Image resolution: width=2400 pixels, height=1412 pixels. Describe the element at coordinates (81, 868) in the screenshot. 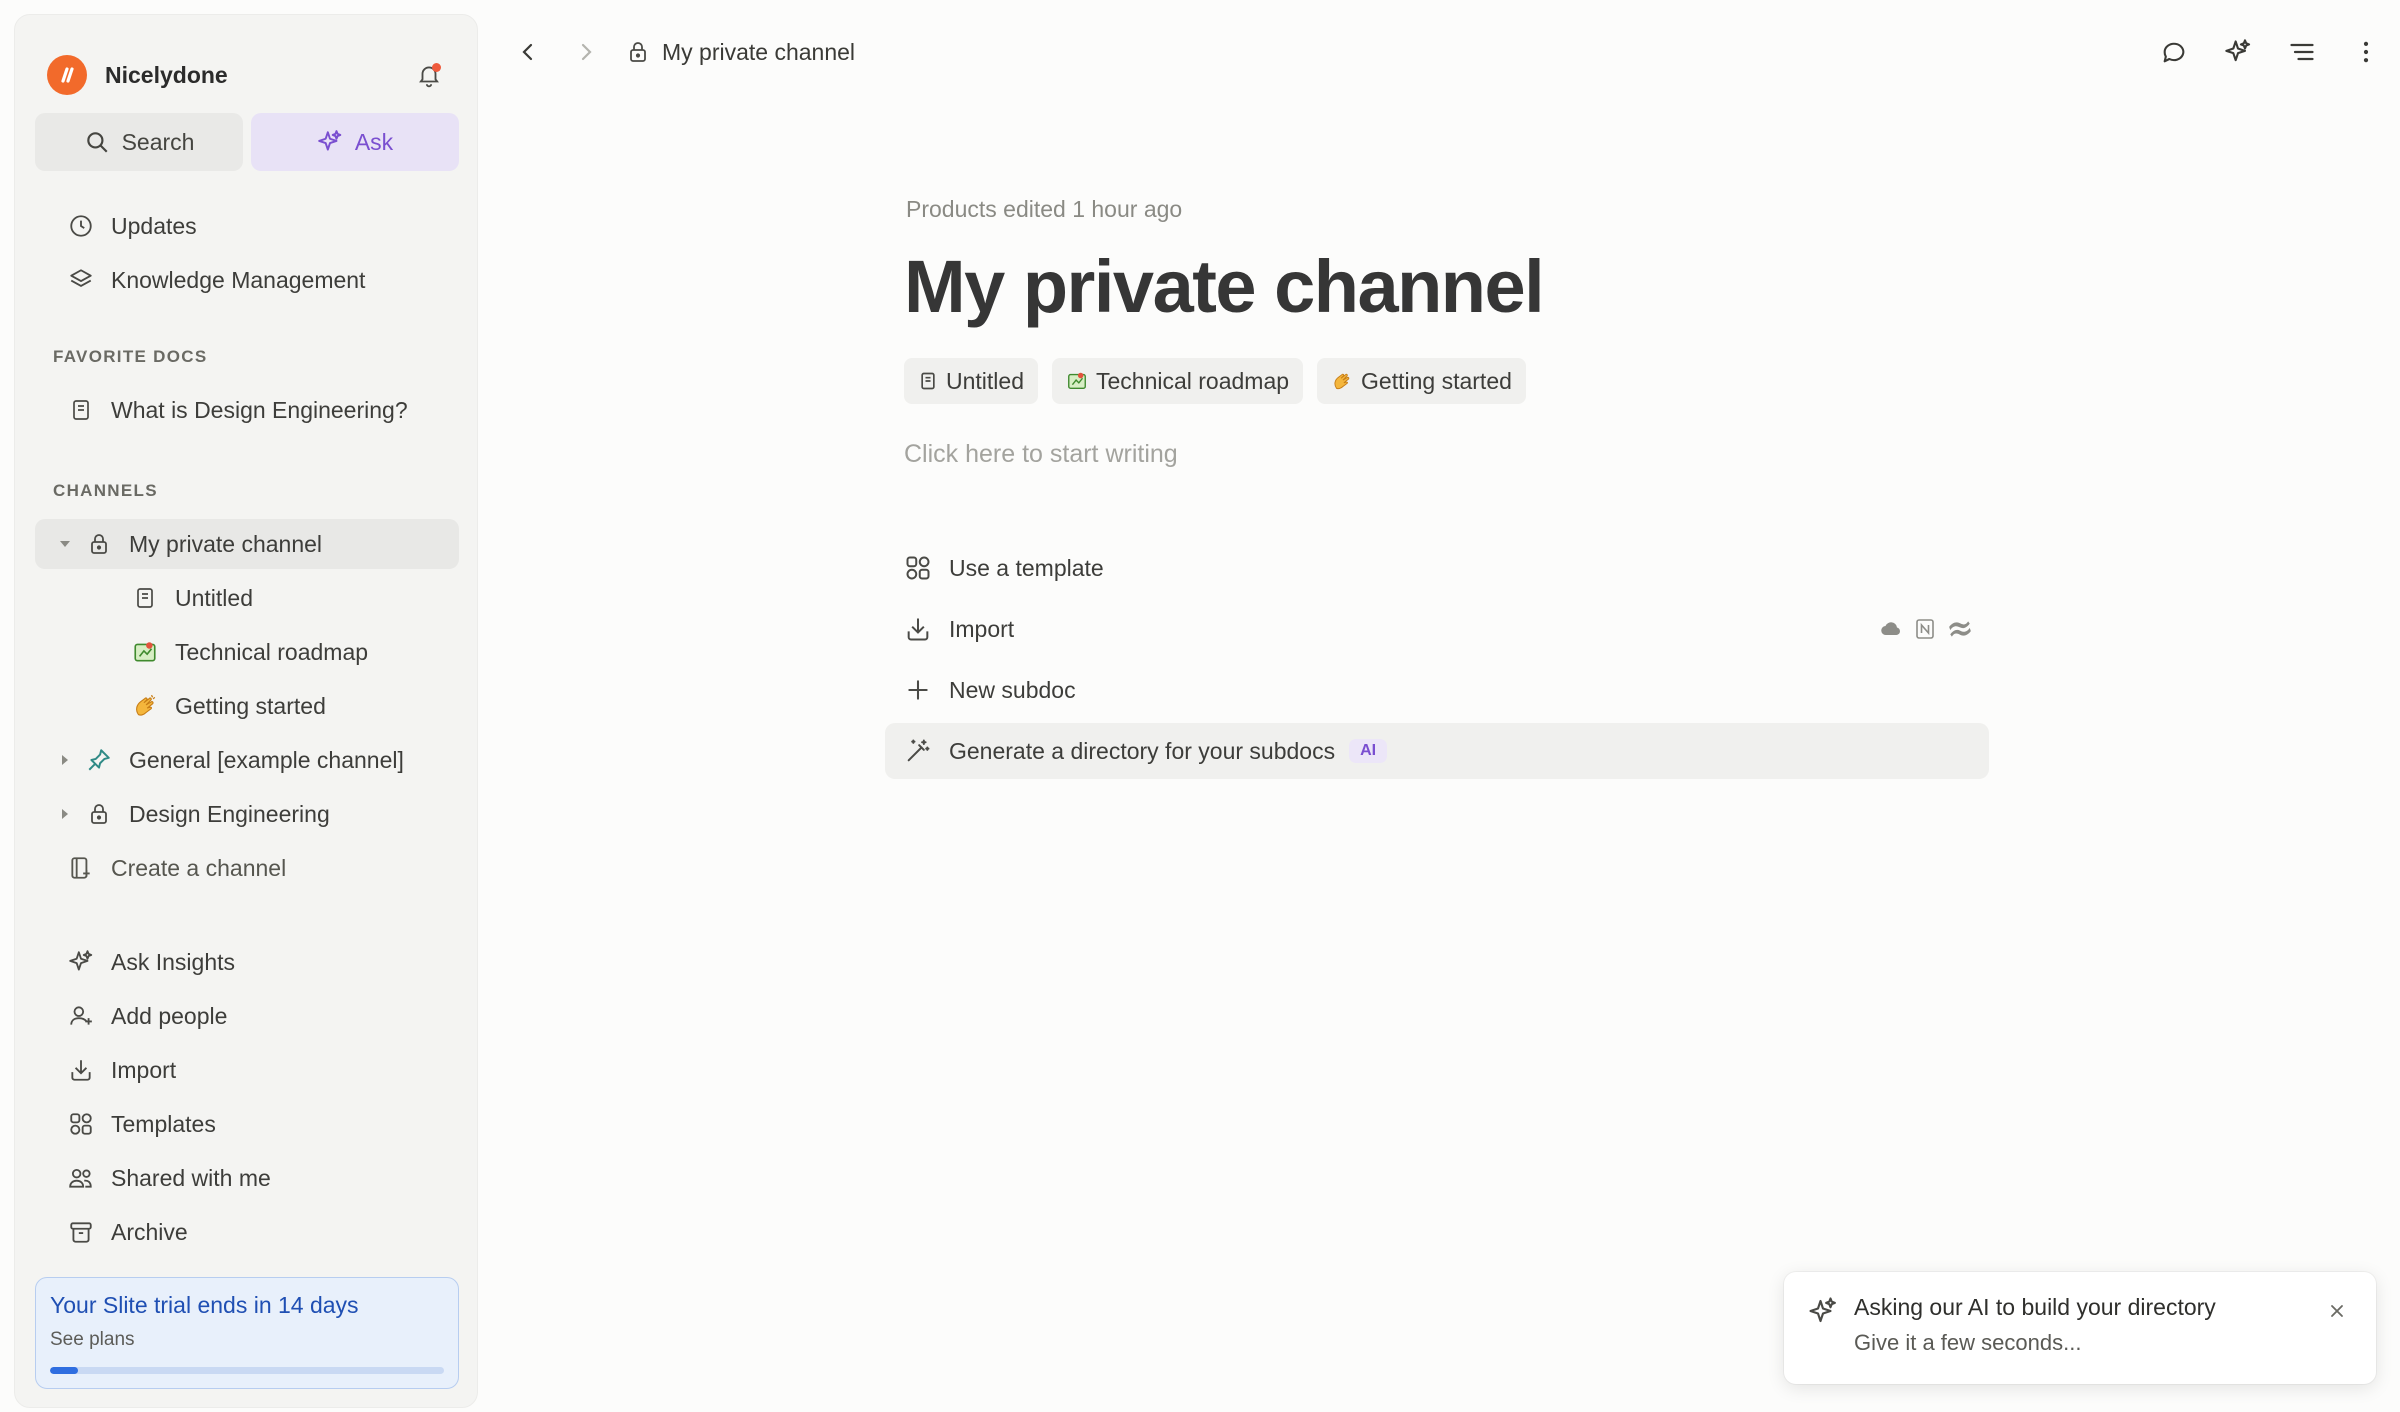

I see `create-channel-icon` at that location.